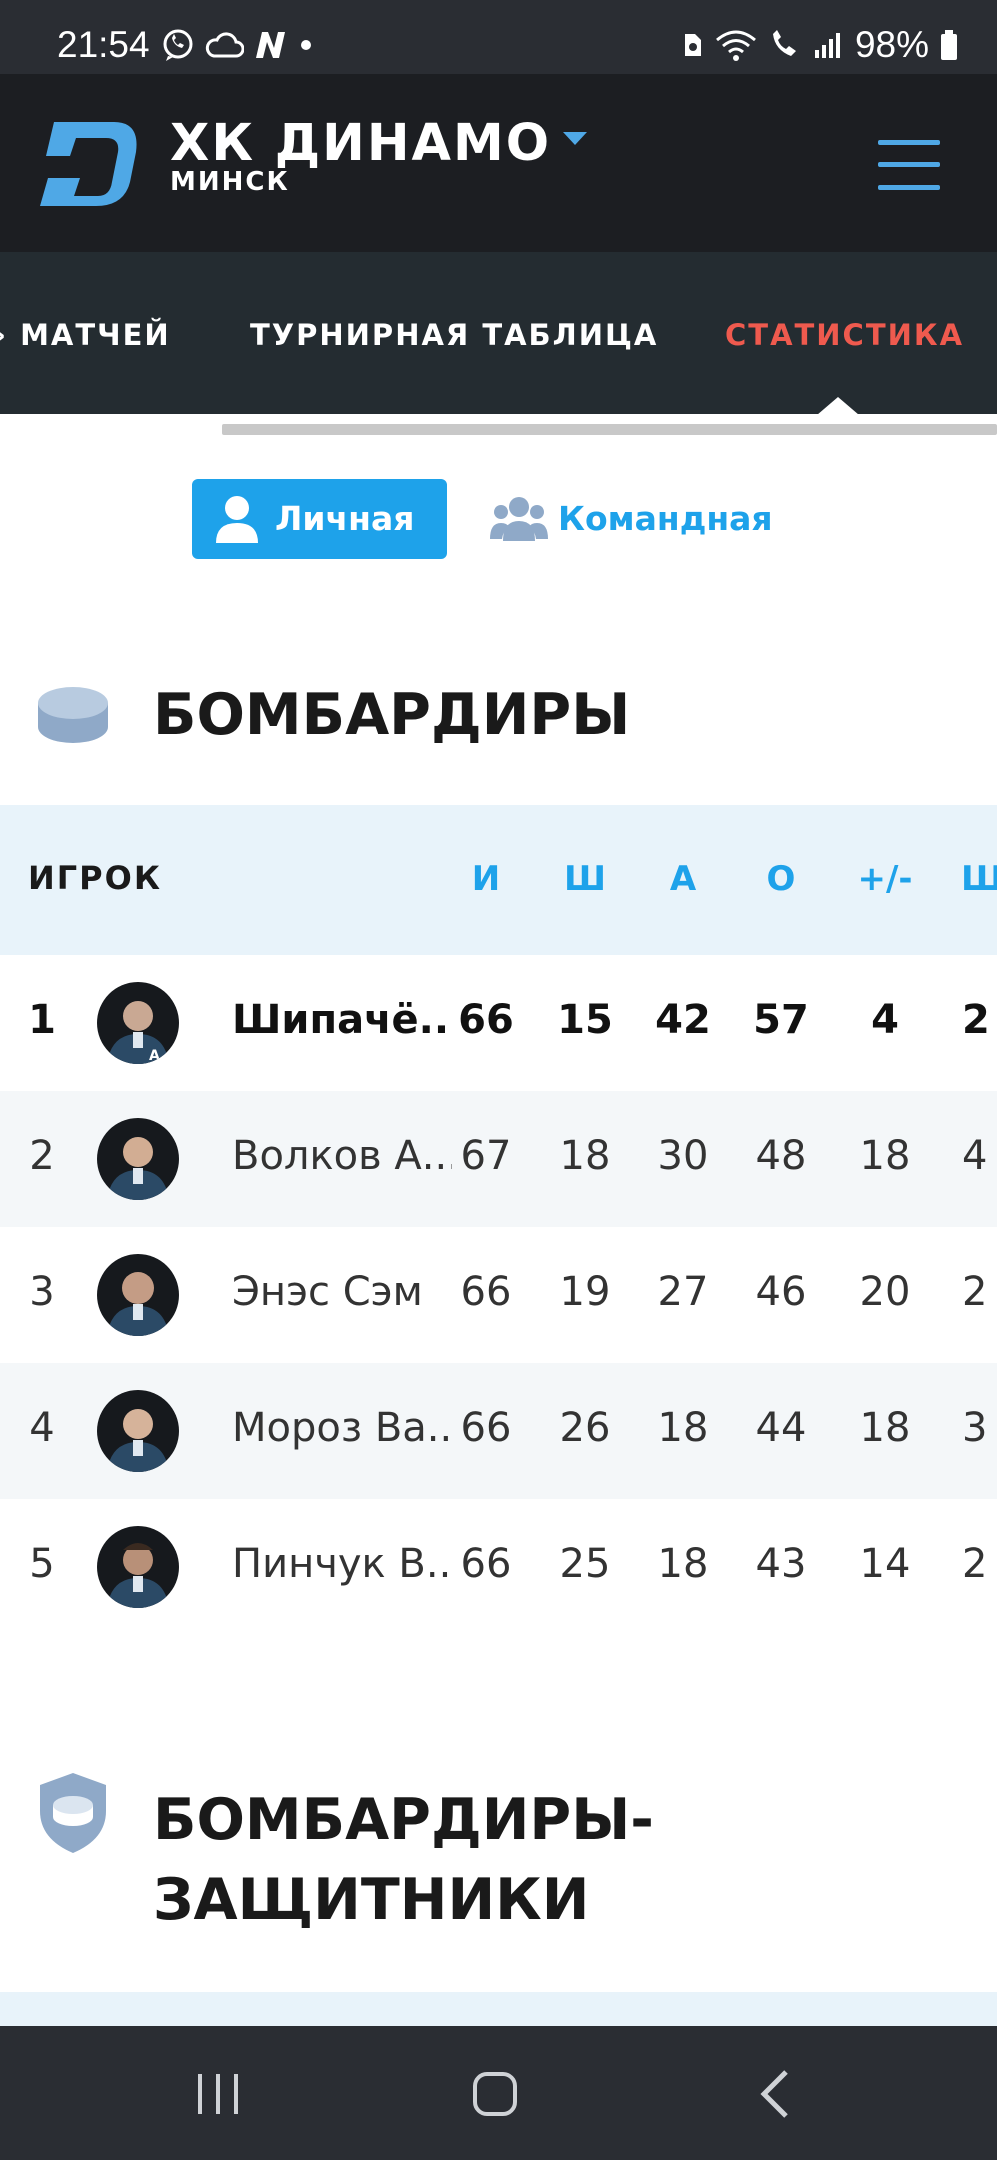 The height and width of the screenshot is (2160, 997). What do you see at coordinates (178, 45) in the screenshot?
I see `viber-icon` at bounding box center [178, 45].